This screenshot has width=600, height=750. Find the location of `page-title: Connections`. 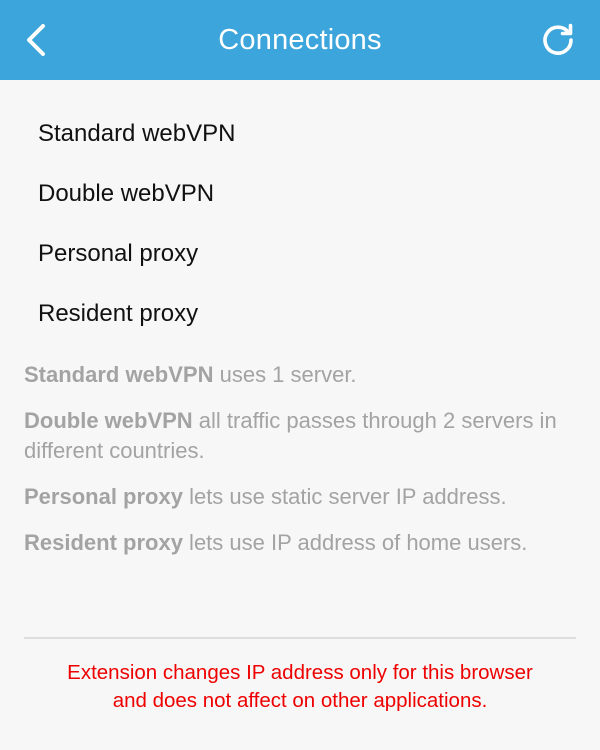

page-title: Connections is located at coordinates (300, 39).